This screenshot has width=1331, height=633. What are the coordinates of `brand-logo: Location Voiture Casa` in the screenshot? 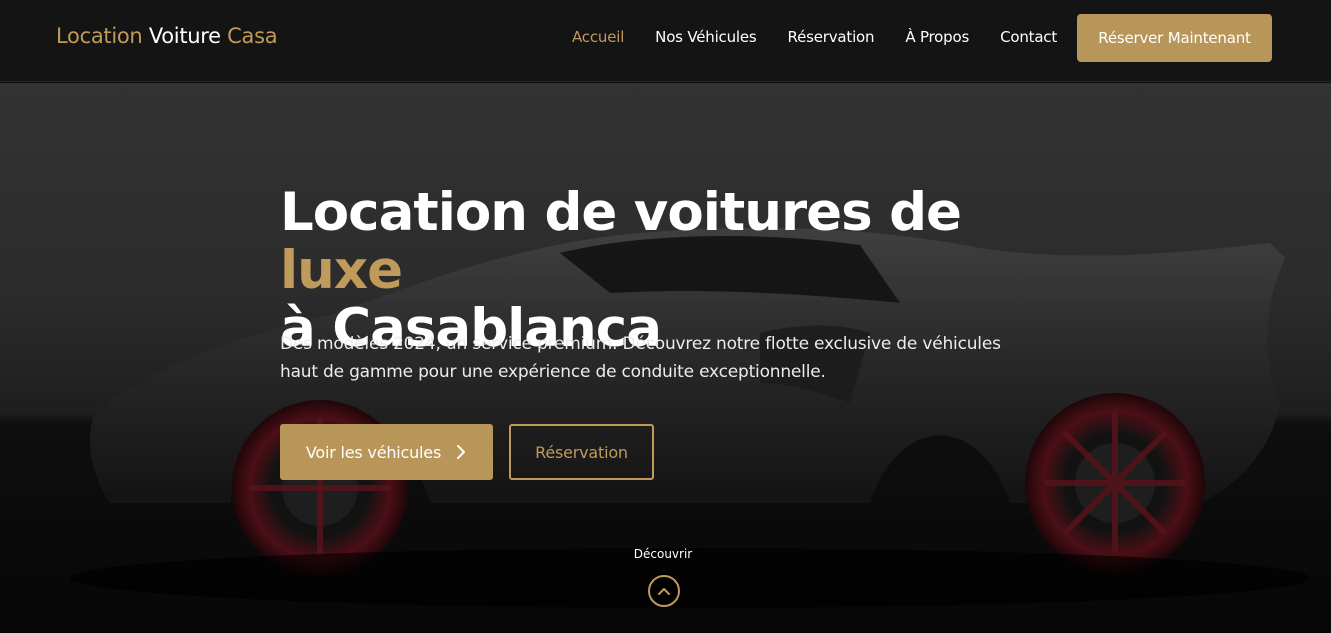 It's located at (167, 36).